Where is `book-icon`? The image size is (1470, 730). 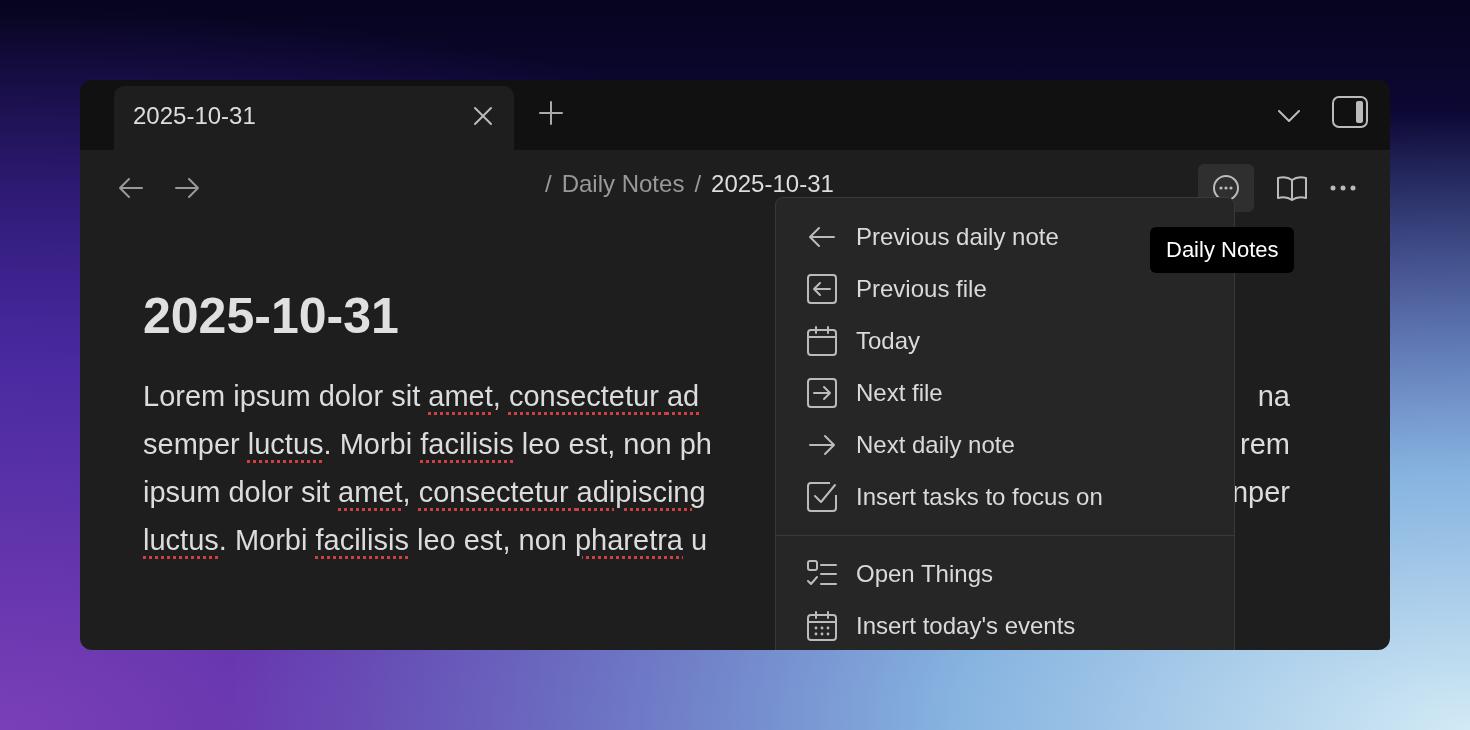 book-icon is located at coordinates (1292, 188).